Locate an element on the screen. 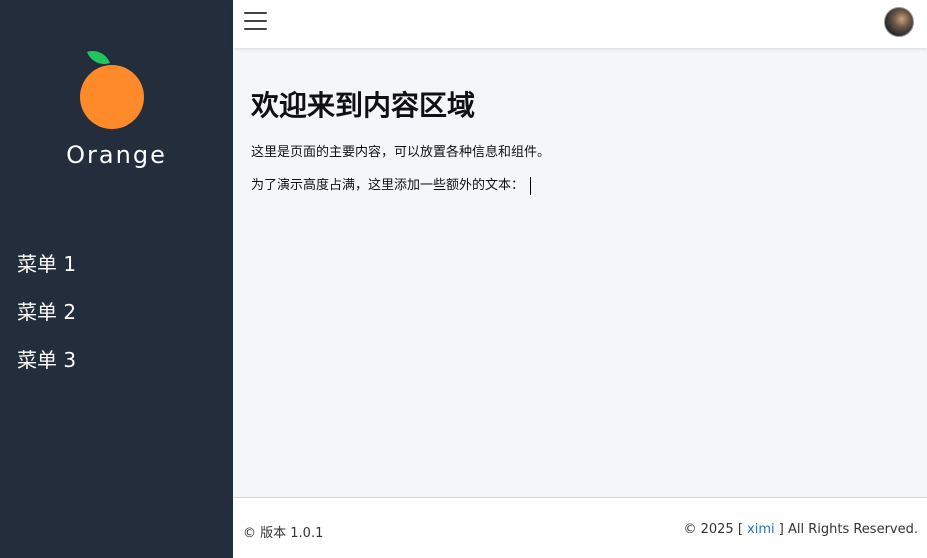 This screenshot has width=927, height=558. sidebar-item-menu-1: 菜单 1 is located at coordinates (46, 273).